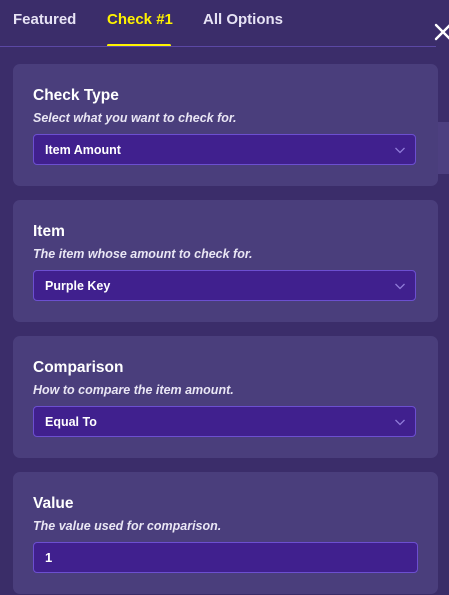 The image size is (449, 595). Describe the element at coordinates (53, 503) in the screenshot. I see `value-title: Value` at that location.